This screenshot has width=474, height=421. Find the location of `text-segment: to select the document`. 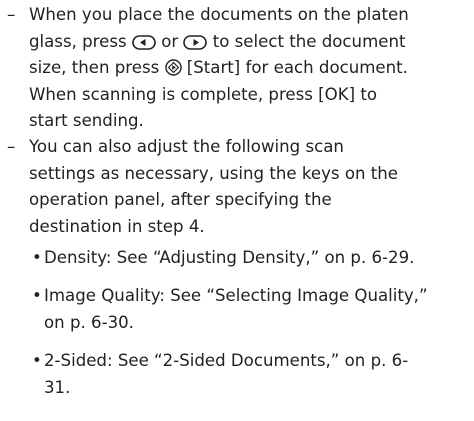

text-segment: to select the document is located at coordinates (306, 41).